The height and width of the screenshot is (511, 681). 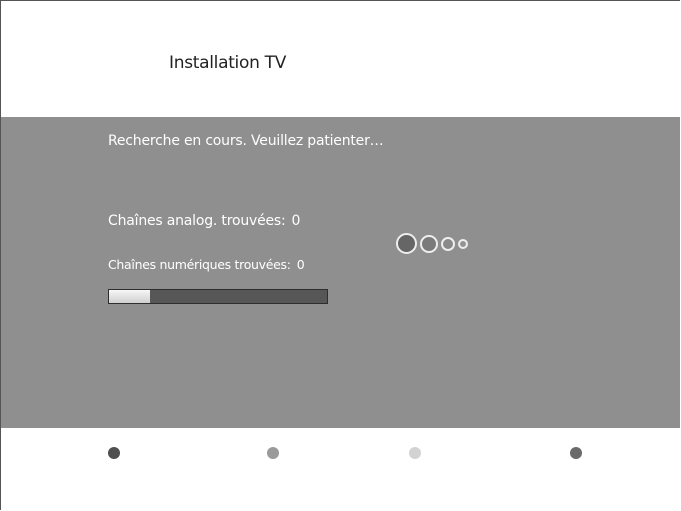 I want to click on analog-channels-label: Chaînes analog. trouvées:, so click(x=197, y=221).